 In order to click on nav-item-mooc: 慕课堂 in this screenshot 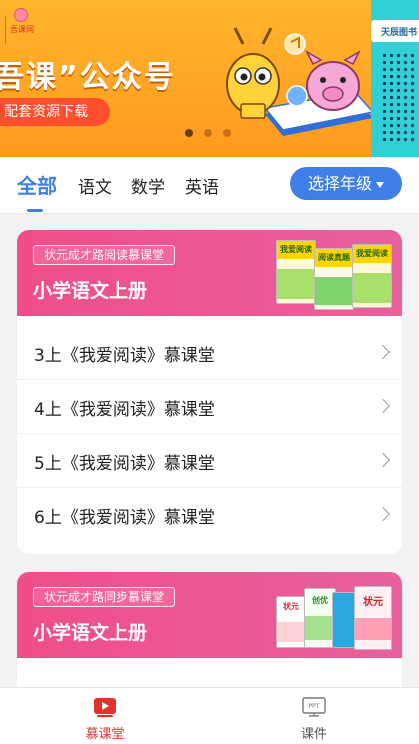, I will do `click(105, 716)`.